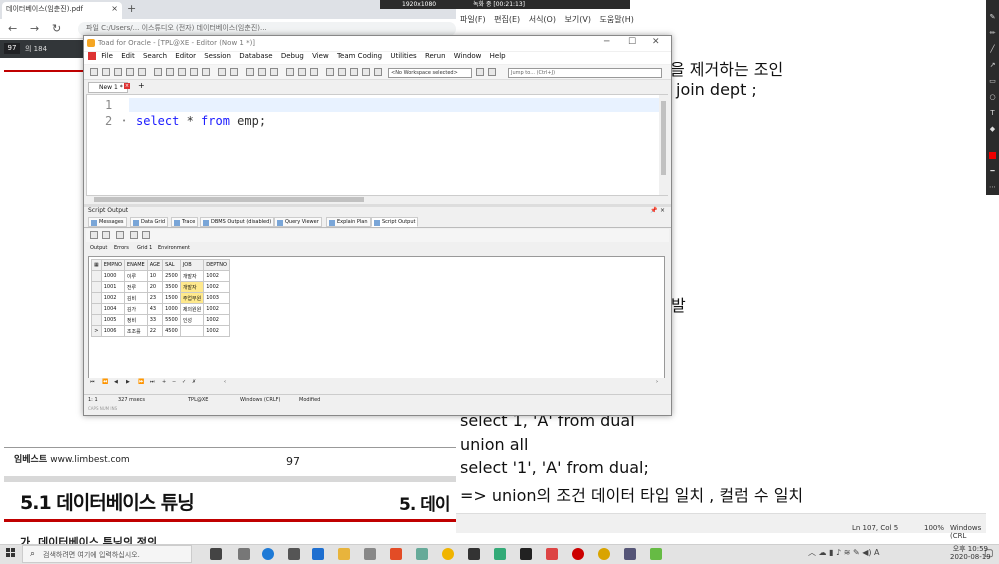 The width and height of the screenshot is (999, 564). I want to click on tray-network-icon: ☁, so click(823, 552).